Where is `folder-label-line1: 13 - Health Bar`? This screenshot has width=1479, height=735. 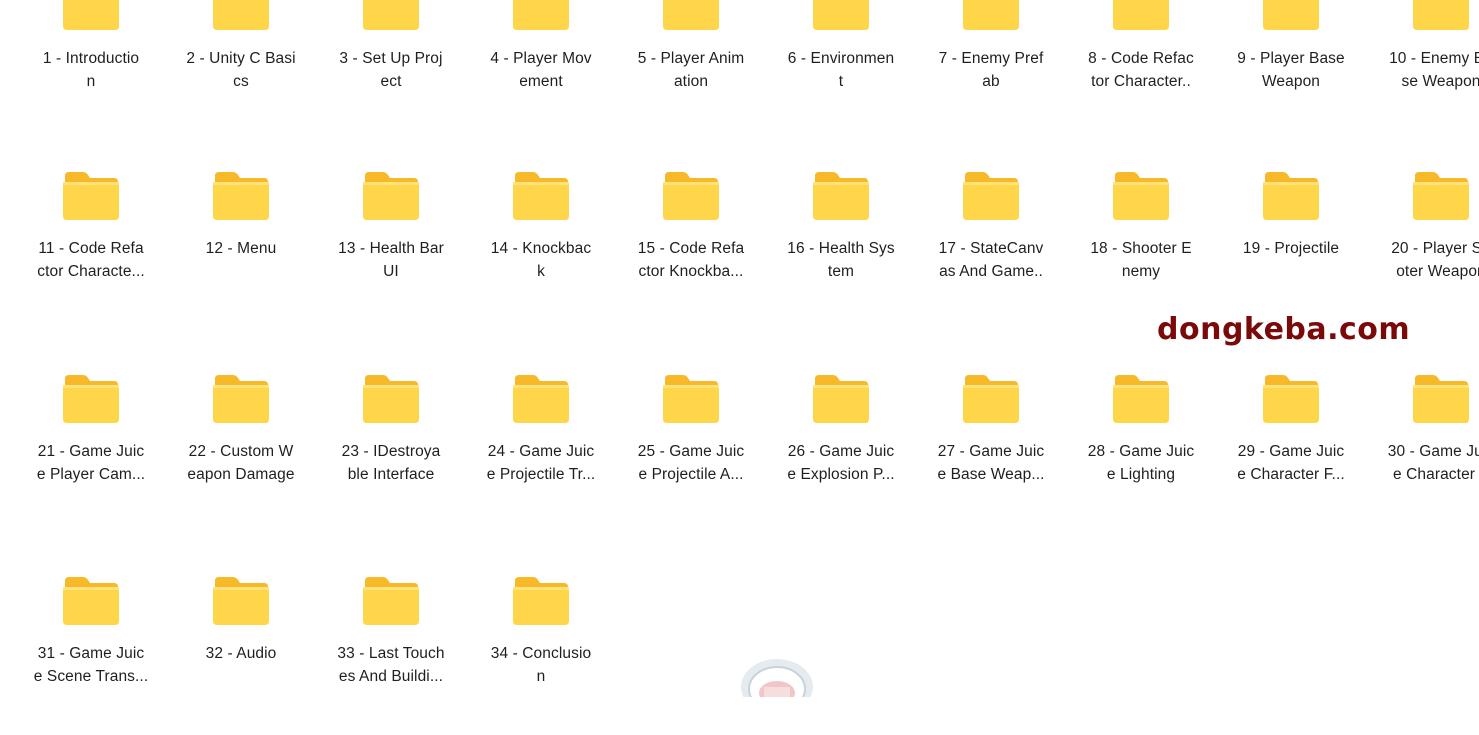 folder-label-line1: 13 - Health Bar is located at coordinates (391, 248).